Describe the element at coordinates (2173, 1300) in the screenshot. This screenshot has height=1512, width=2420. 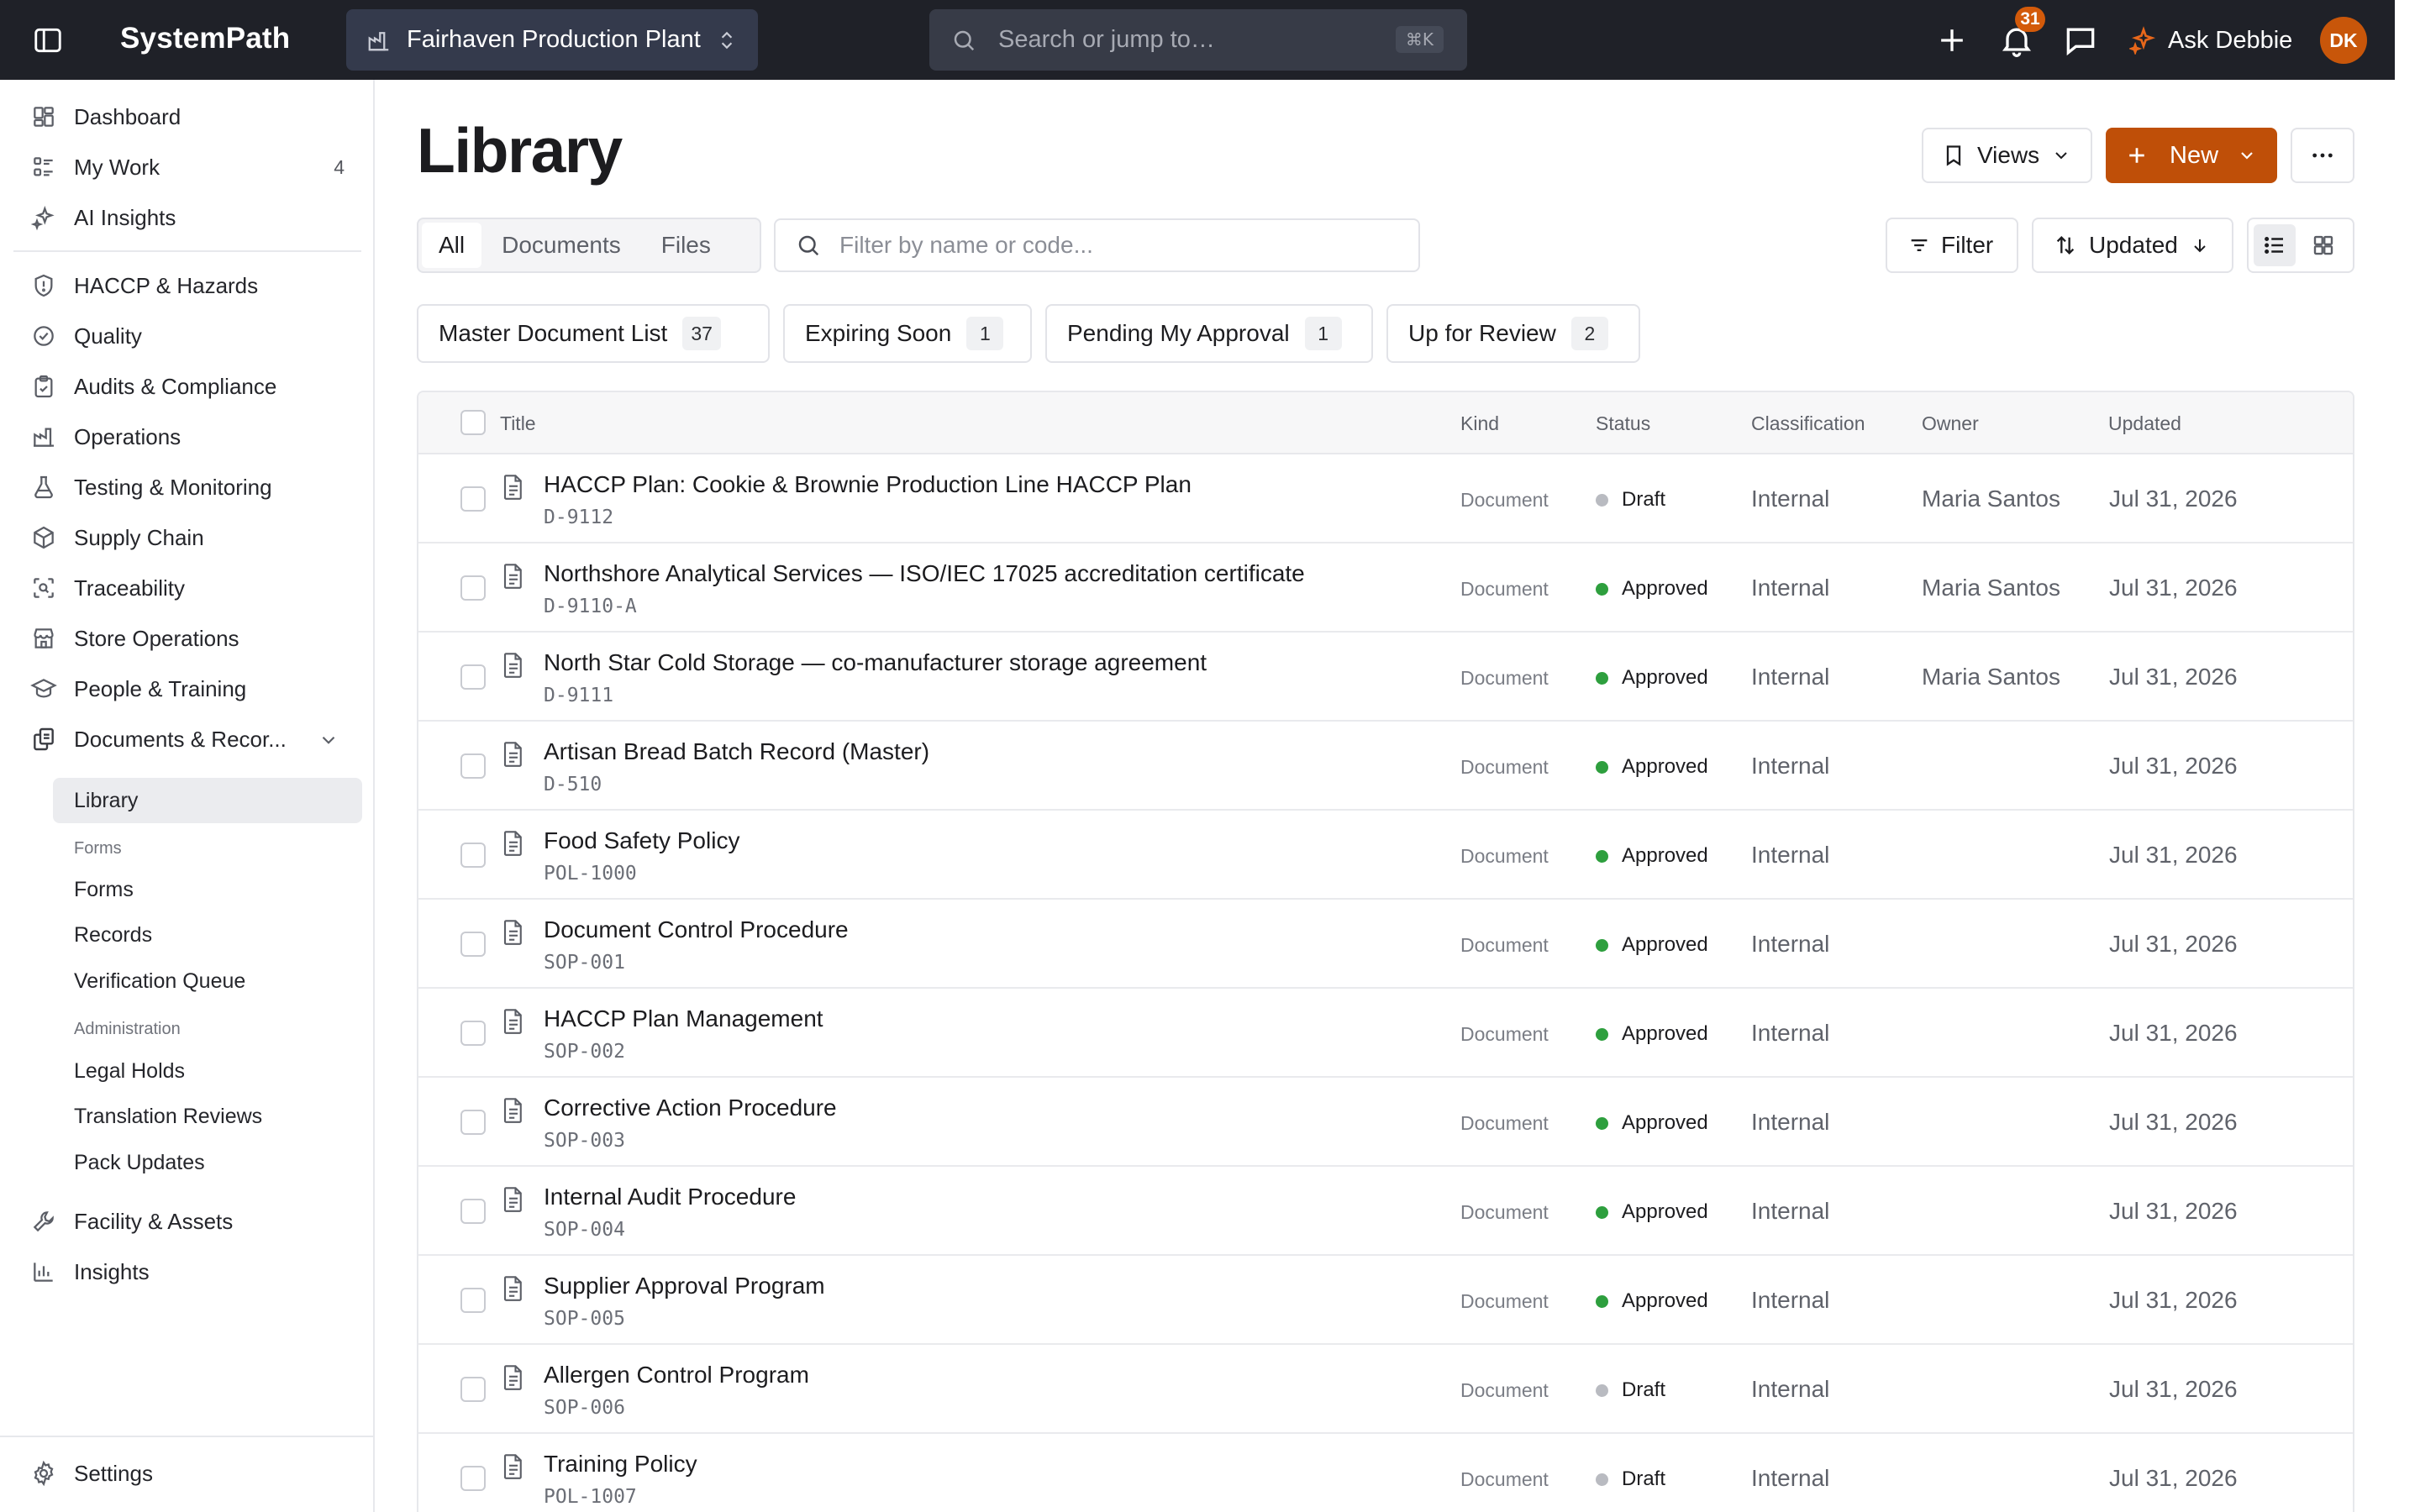
I see `row-updated: Jul 31, 2026` at that location.